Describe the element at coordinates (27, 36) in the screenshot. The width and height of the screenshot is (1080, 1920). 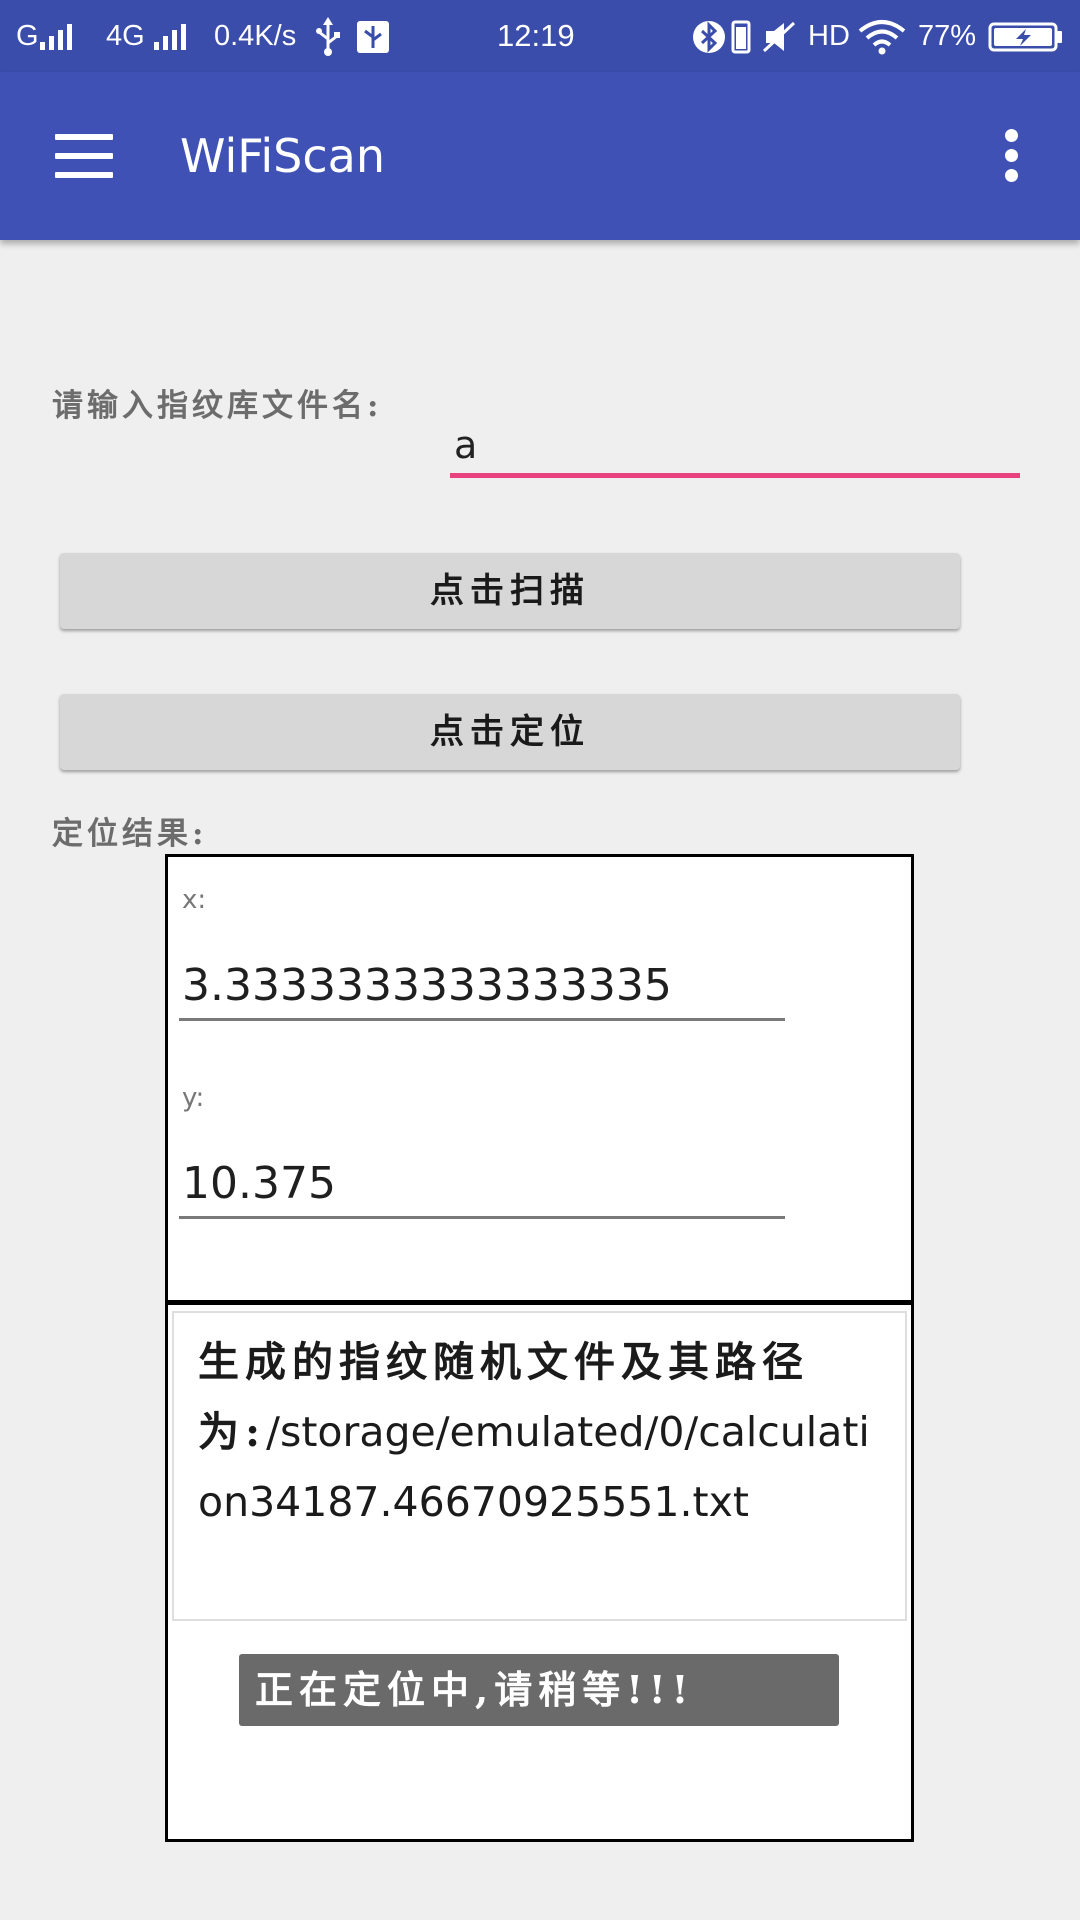
I see `carrier-label: G` at that location.